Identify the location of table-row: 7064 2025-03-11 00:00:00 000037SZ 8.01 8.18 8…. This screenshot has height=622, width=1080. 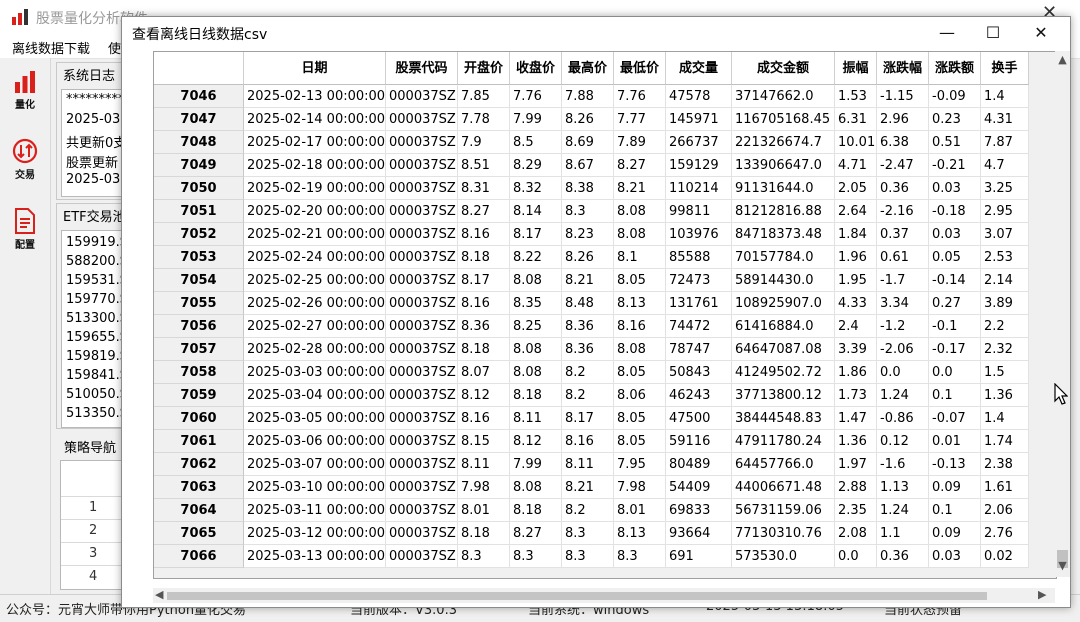
(591, 510).